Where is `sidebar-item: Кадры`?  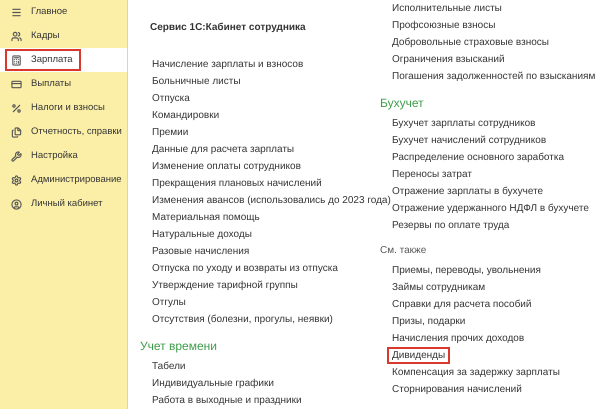 sidebar-item: Кадры is located at coordinates (63, 36).